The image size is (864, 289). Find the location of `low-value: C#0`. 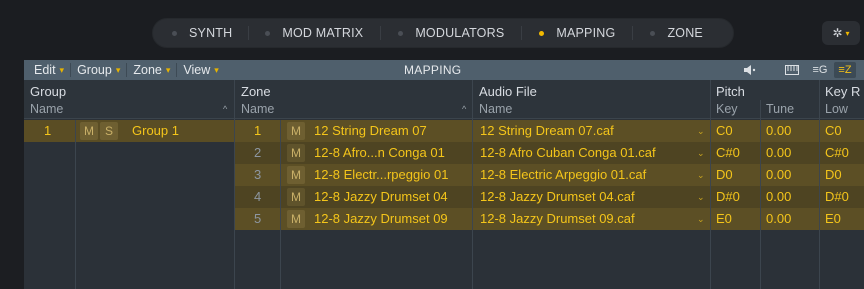

low-value: C#0 is located at coordinates (837, 153).